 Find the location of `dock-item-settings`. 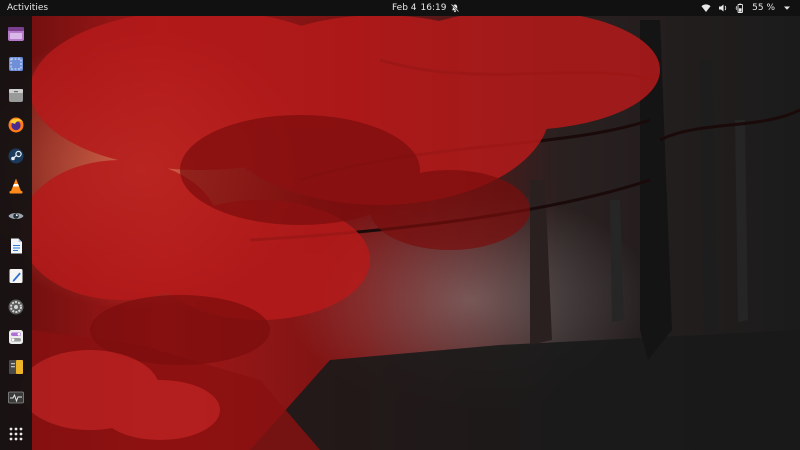

dock-item-settings is located at coordinates (16, 307).